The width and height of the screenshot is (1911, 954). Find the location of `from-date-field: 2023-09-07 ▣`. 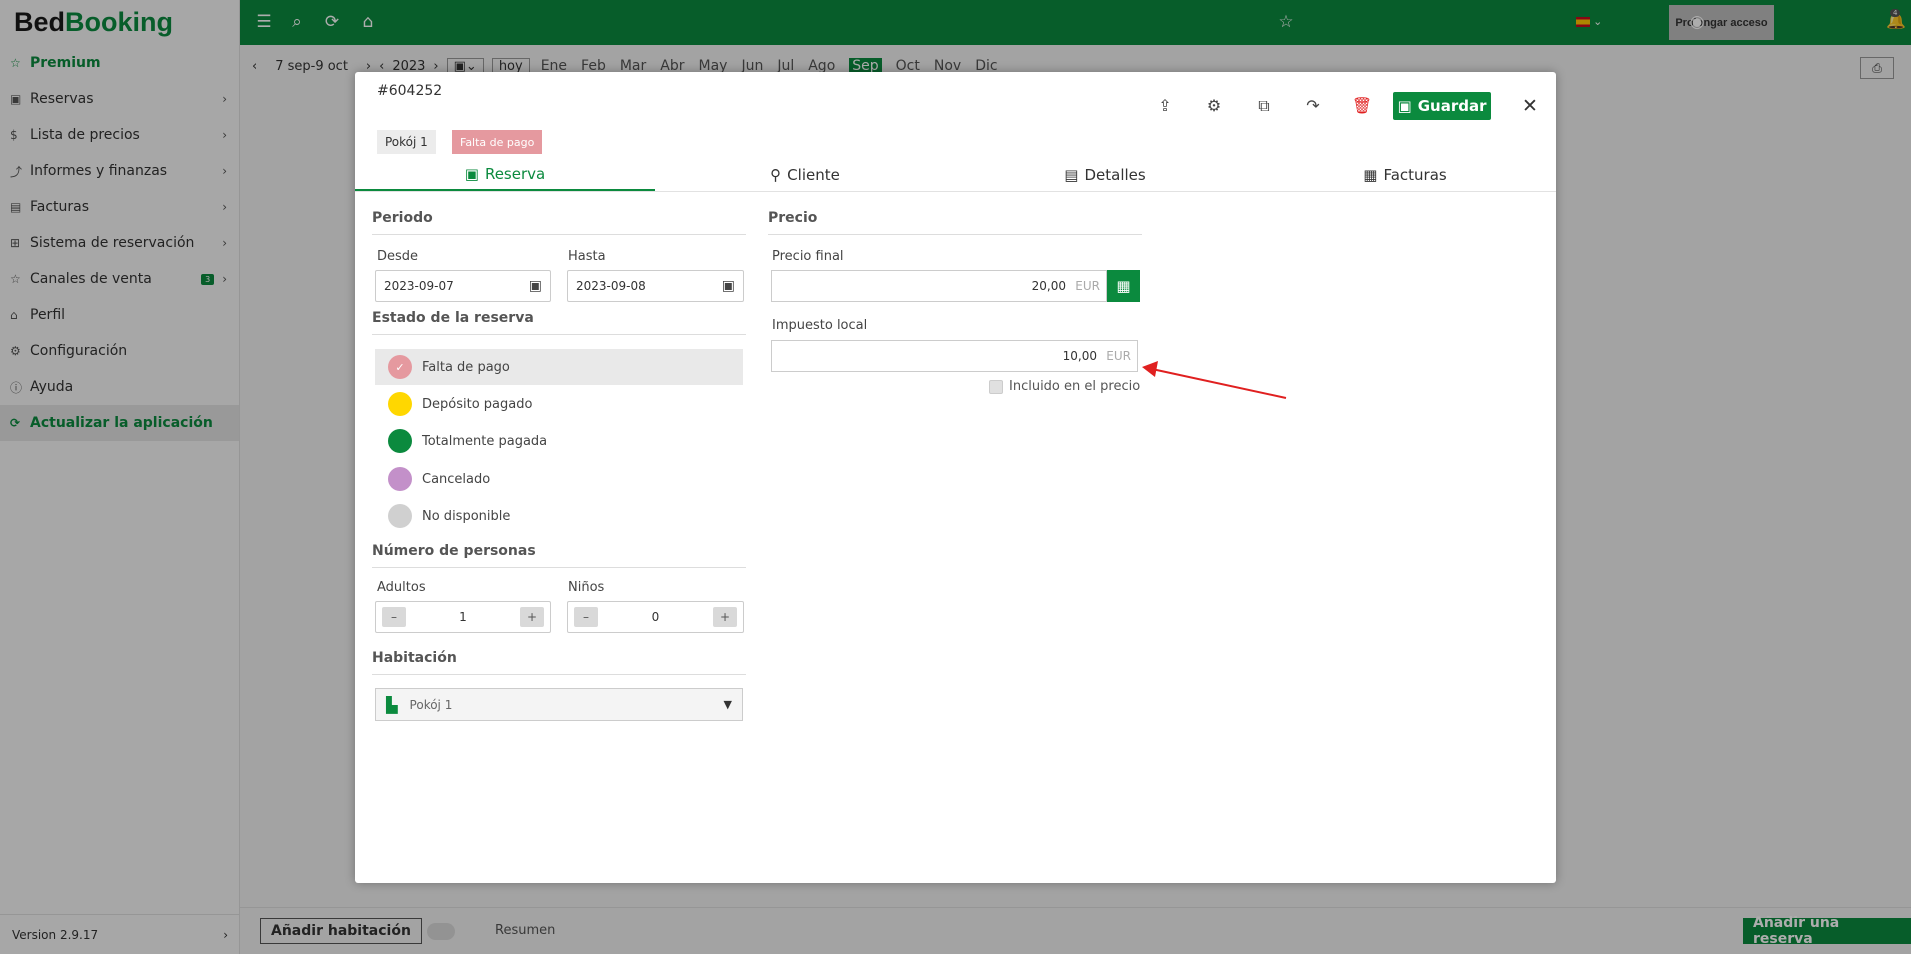

from-date-field: 2023-09-07 ▣ is located at coordinates (463, 286).